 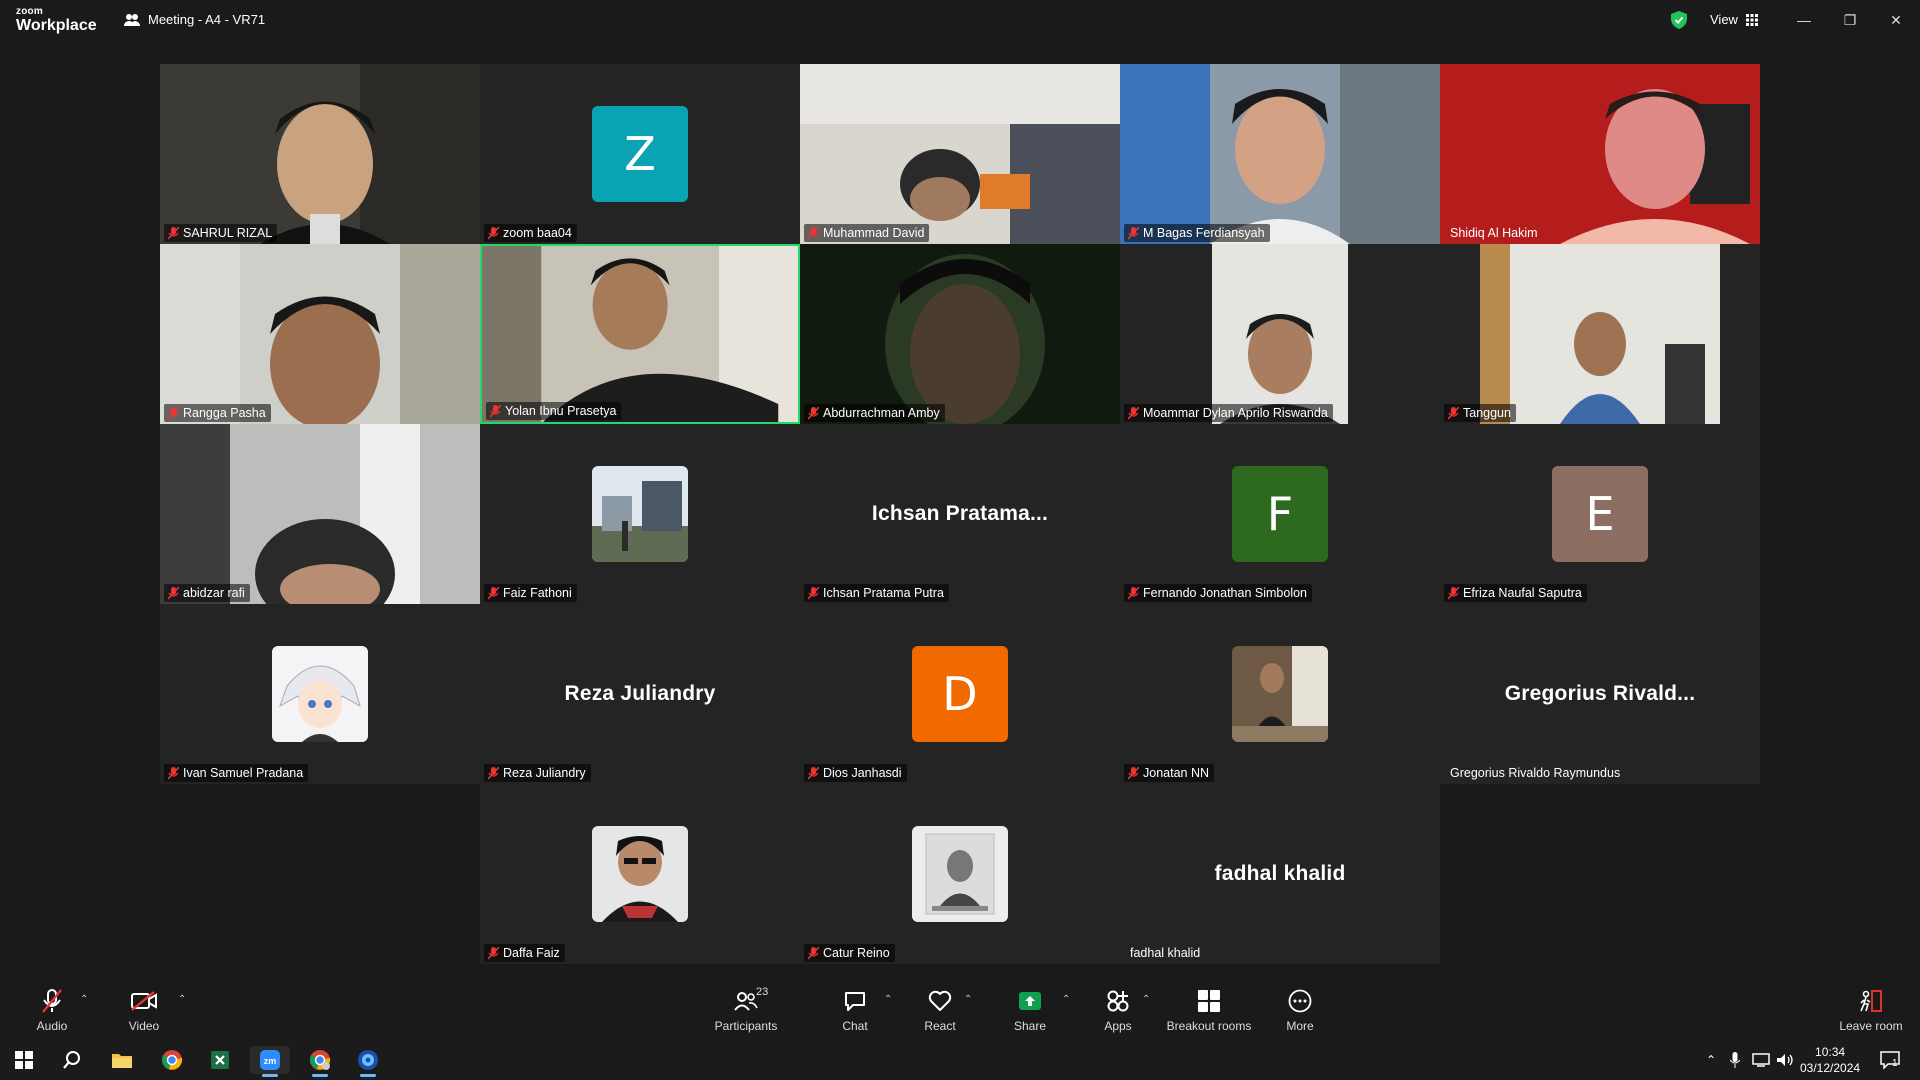 What do you see at coordinates (1169, 773) in the screenshot?
I see `name-label: Jonatan NN` at bounding box center [1169, 773].